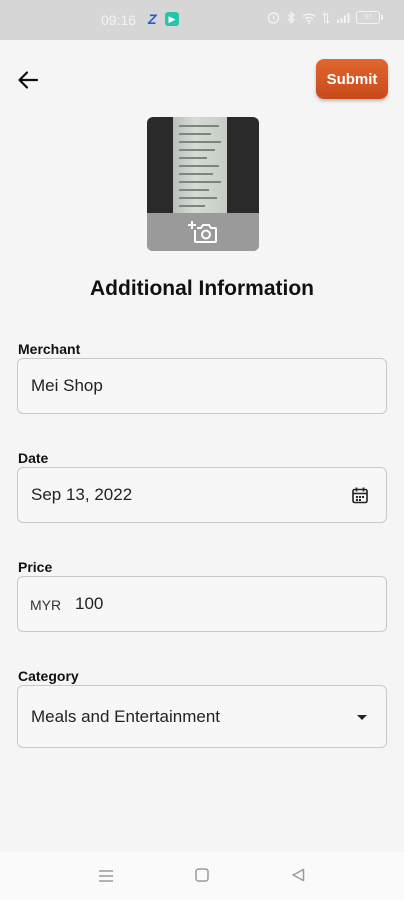 The width and height of the screenshot is (404, 900). What do you see at coordinates (119, 20) in the screenshot?
I see `status-time: 09:16` at bounding box center [119, 20].